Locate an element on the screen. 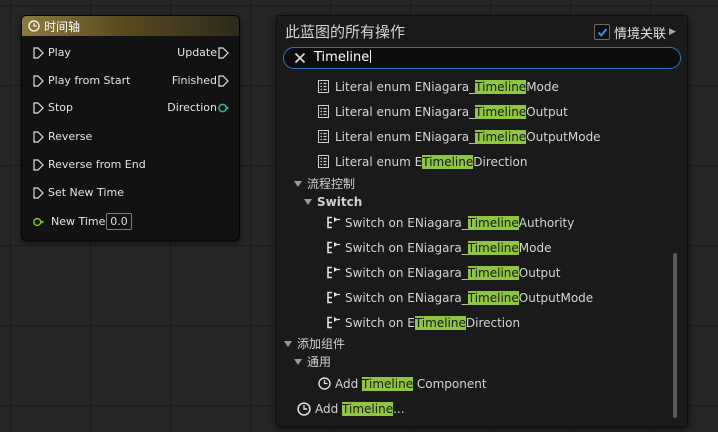 This screenshot has width=718, height=432. node-row-new-time: New Time 0.0 is located at coordinates (130, 221).